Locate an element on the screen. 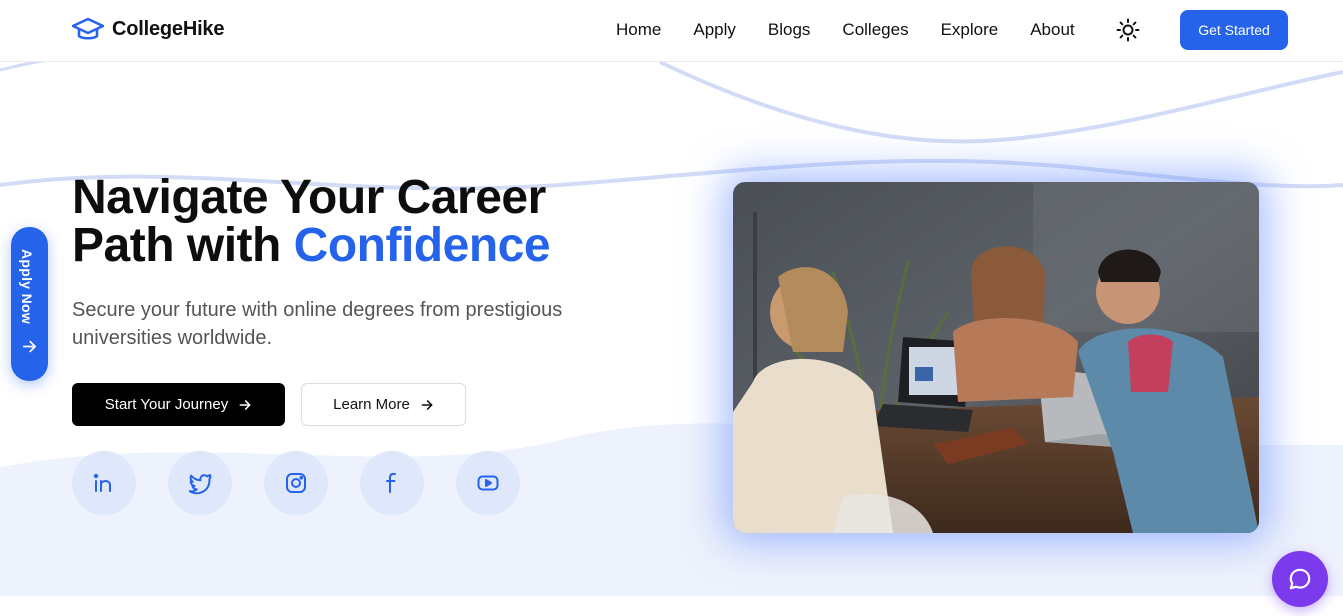  chat-bubble-icon is located at coordinates (1300, 579).